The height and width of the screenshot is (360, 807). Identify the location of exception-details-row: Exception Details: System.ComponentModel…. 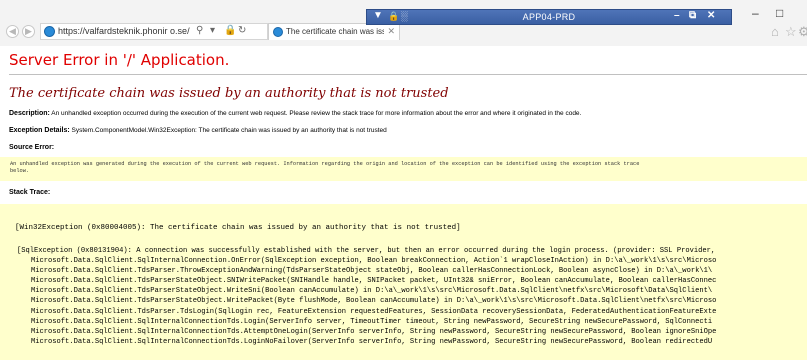
(198, 130).